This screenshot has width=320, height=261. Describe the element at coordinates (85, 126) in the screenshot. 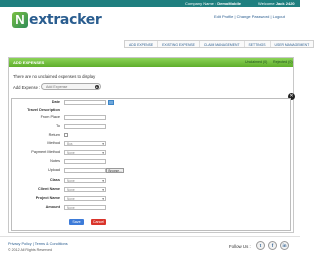

I see `to-input` at that location.